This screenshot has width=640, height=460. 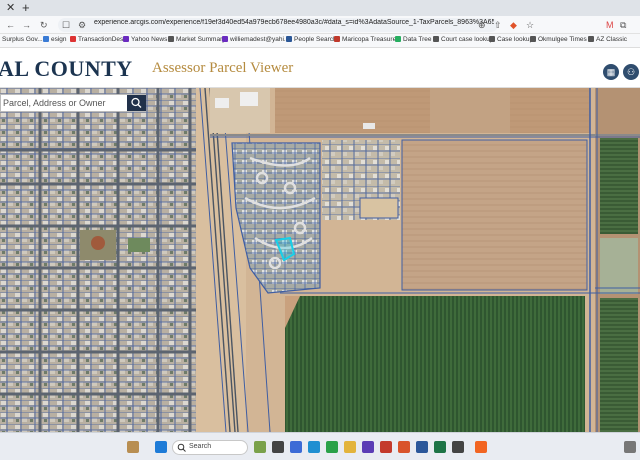 I want to click on field-east, so click(x=494, y=215).